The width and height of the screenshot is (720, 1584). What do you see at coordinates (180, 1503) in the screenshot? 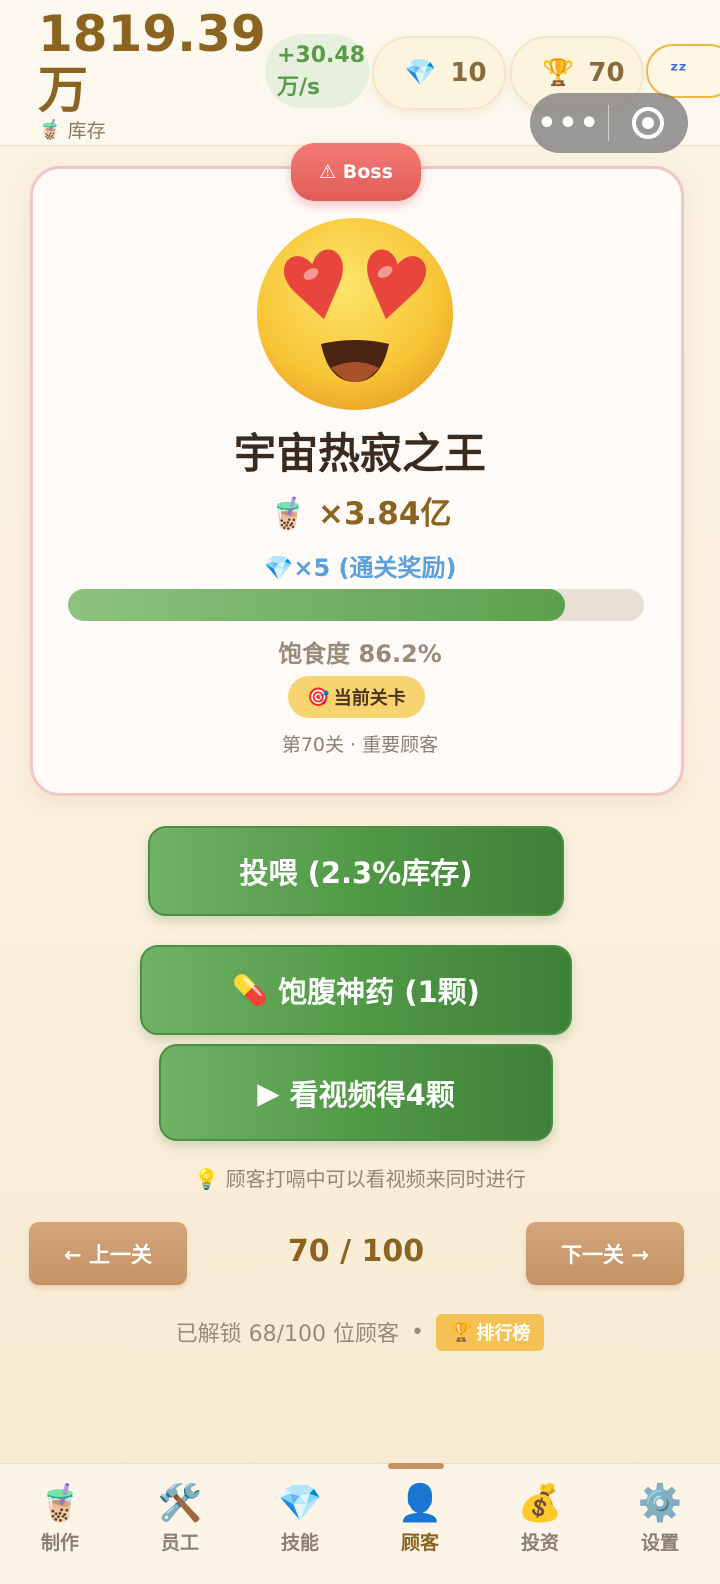
I see `tools-icon: 🛠️` at bounding box center [180, 1503].